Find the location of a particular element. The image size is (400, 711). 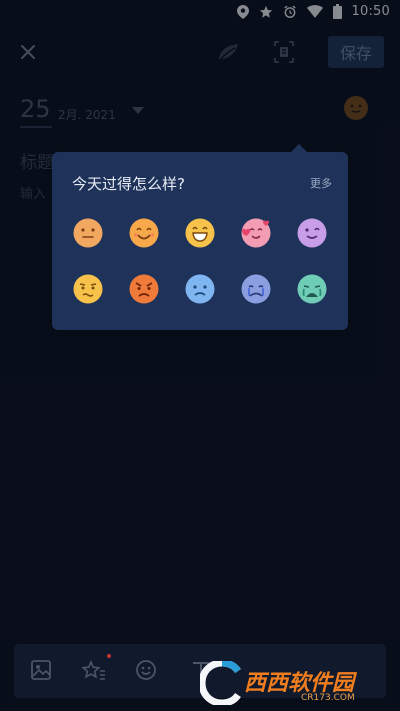

stars-icon is located at coordinates (94, 670).